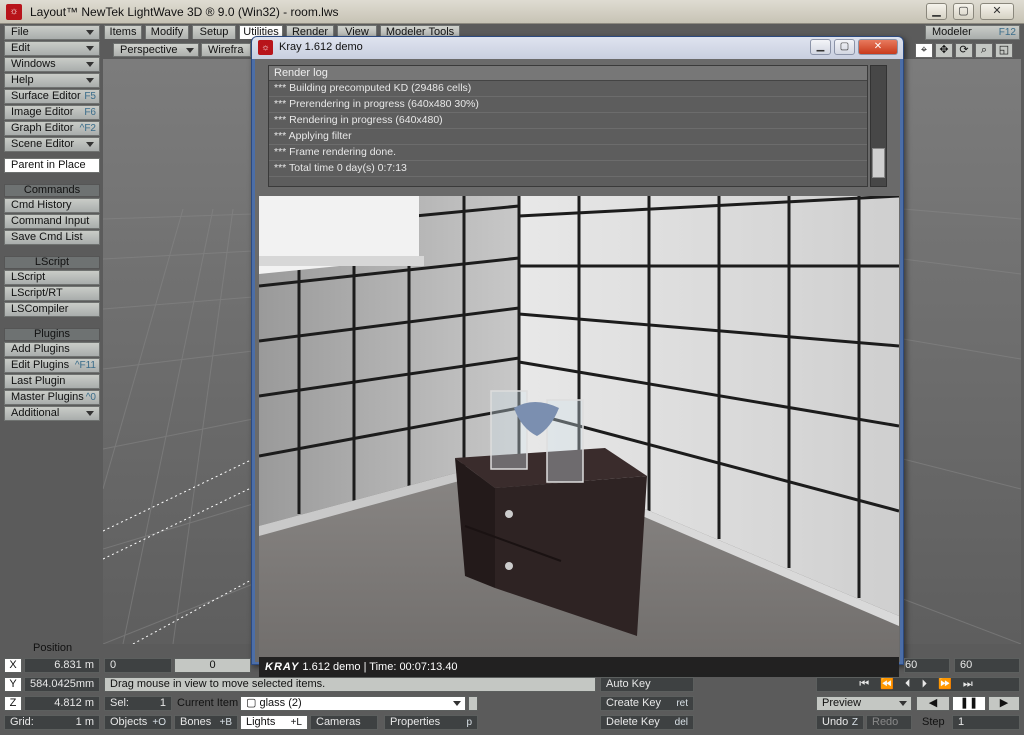  Describe the element at coordinates (933, 722) in the screenshot. I see `step-label: Step` at that location.